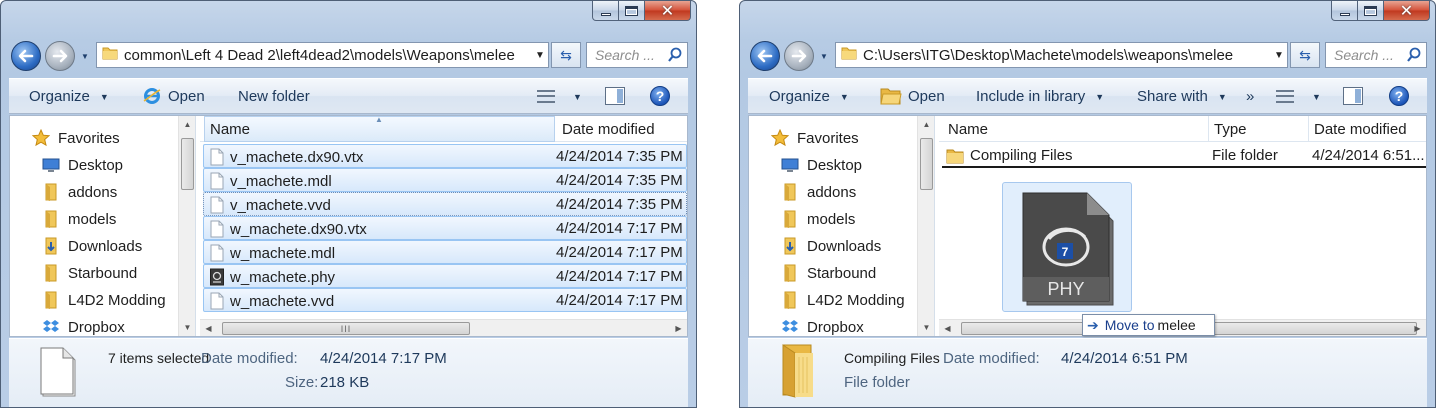  I want to click on file-type-label: PHY, so click(1065, 289).